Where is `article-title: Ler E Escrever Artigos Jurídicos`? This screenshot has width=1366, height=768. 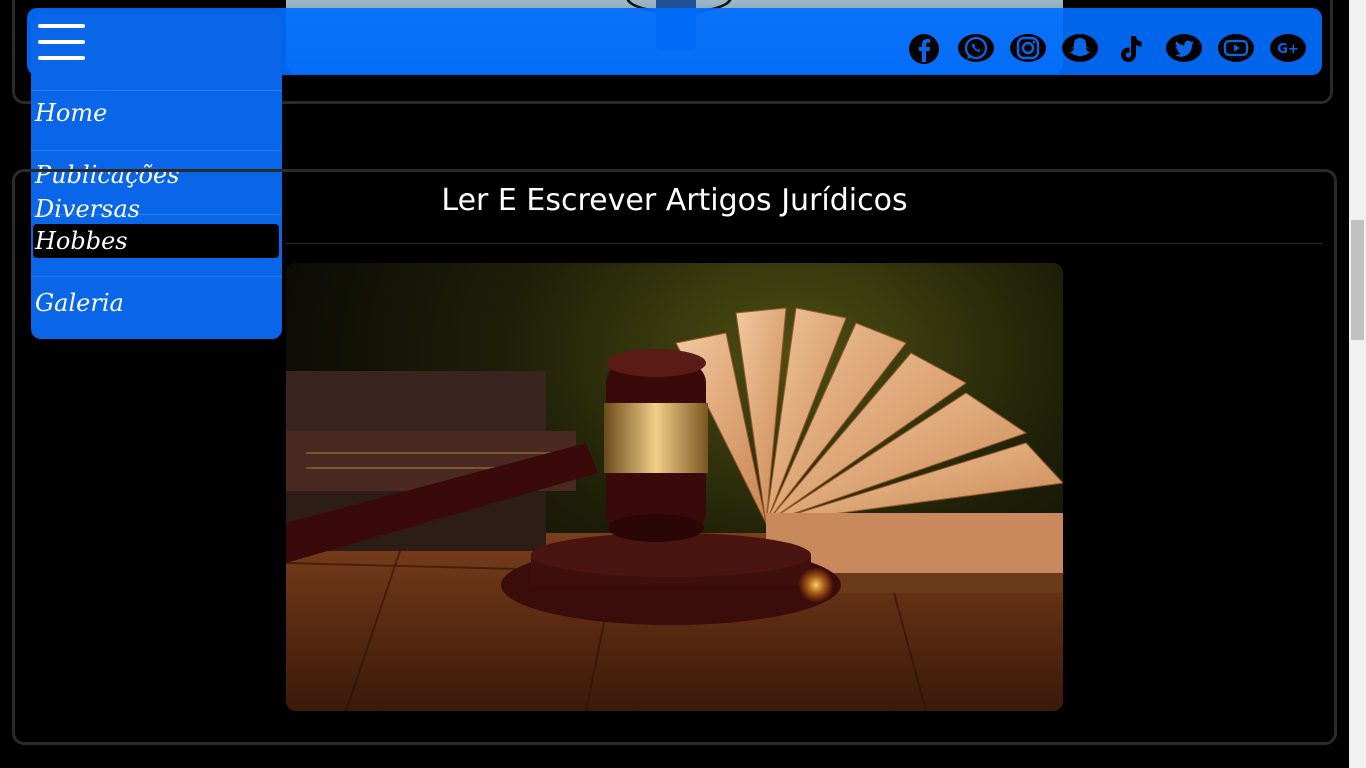 article-title: Ler E Escrever Artigos Jurídicos is located at coordinates (674, 200).